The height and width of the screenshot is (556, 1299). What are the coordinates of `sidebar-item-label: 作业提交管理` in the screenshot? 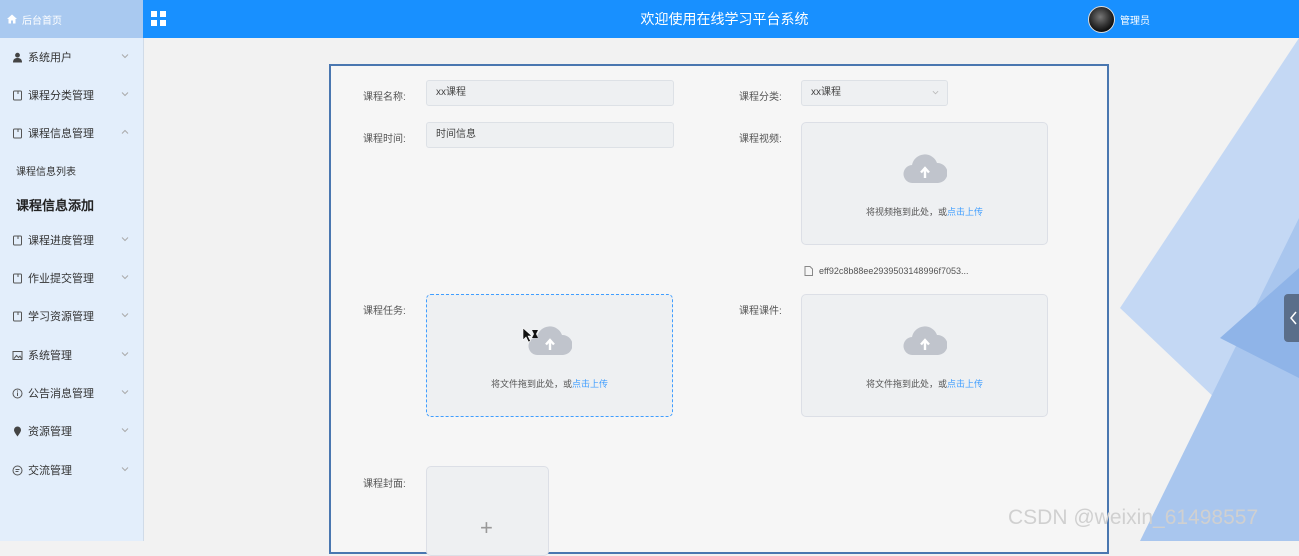 It's located at (61, 279).